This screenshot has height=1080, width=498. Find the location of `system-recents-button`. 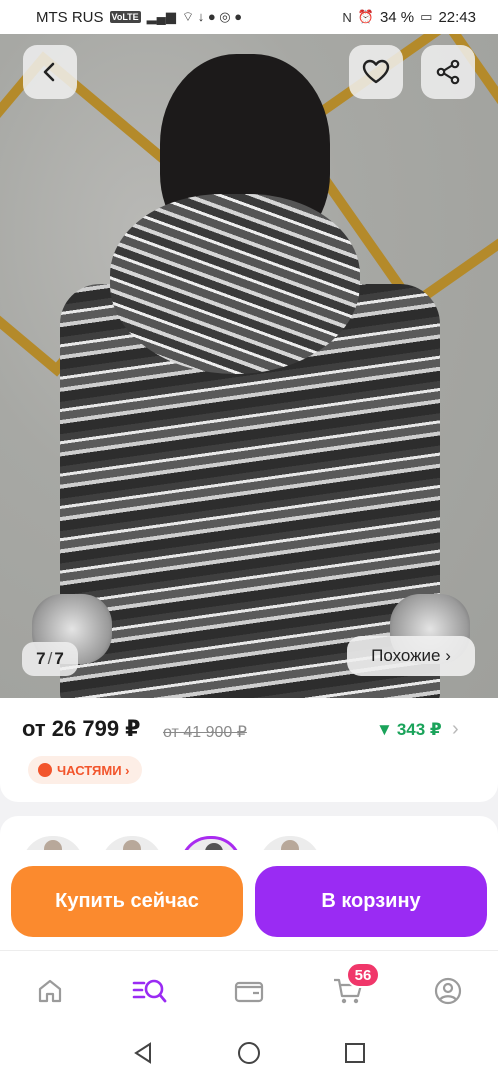

system-recents-button is located at coordinates (355, 1053).